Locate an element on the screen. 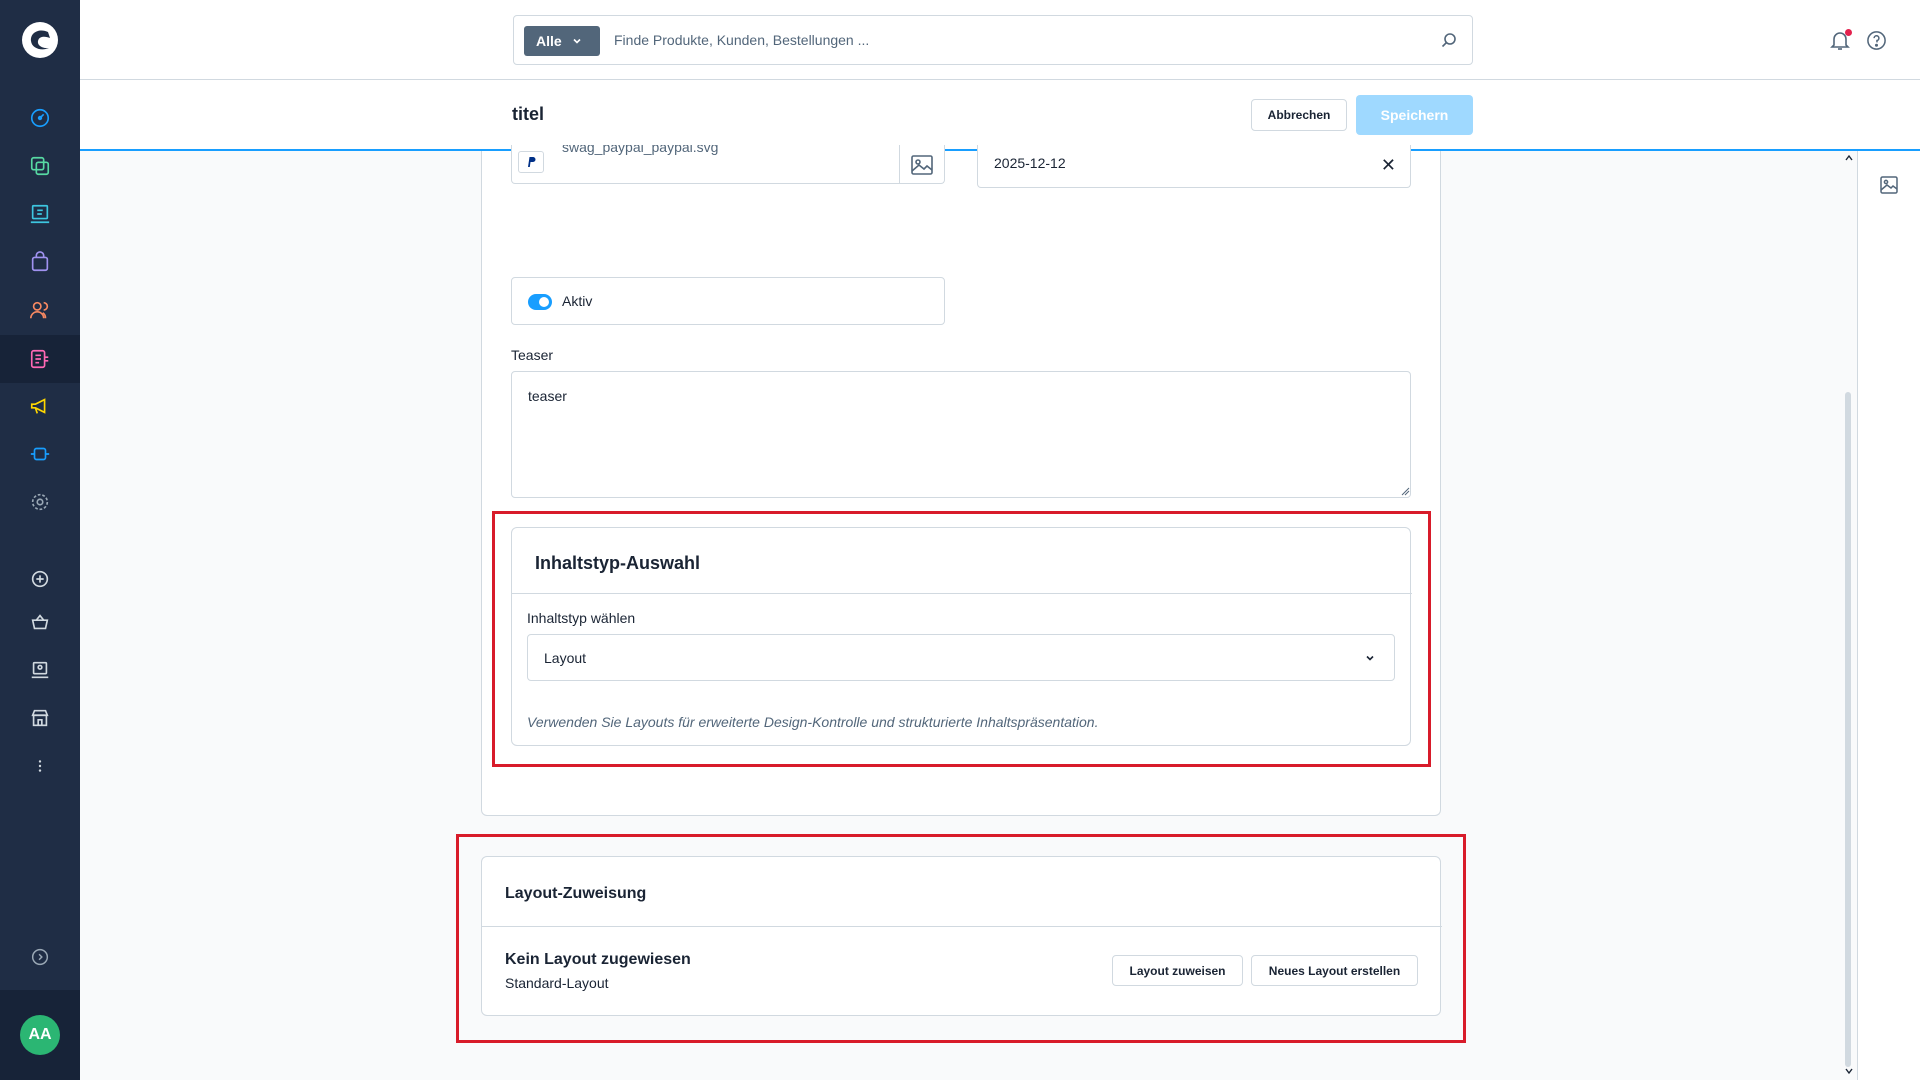 The image size is (1920, 1080). search-type-select: Alle is located at coordinates (562, 41).